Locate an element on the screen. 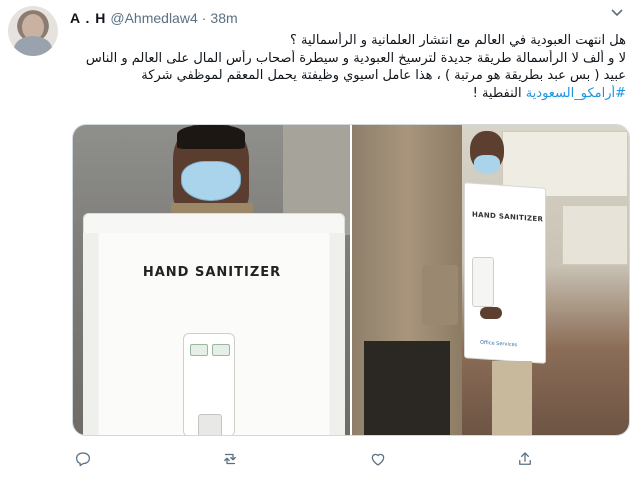 The height and width of the screenshot is (478, 640). hashtag-link: #أرامكو_السعودية is located at coordinates (576, 93).